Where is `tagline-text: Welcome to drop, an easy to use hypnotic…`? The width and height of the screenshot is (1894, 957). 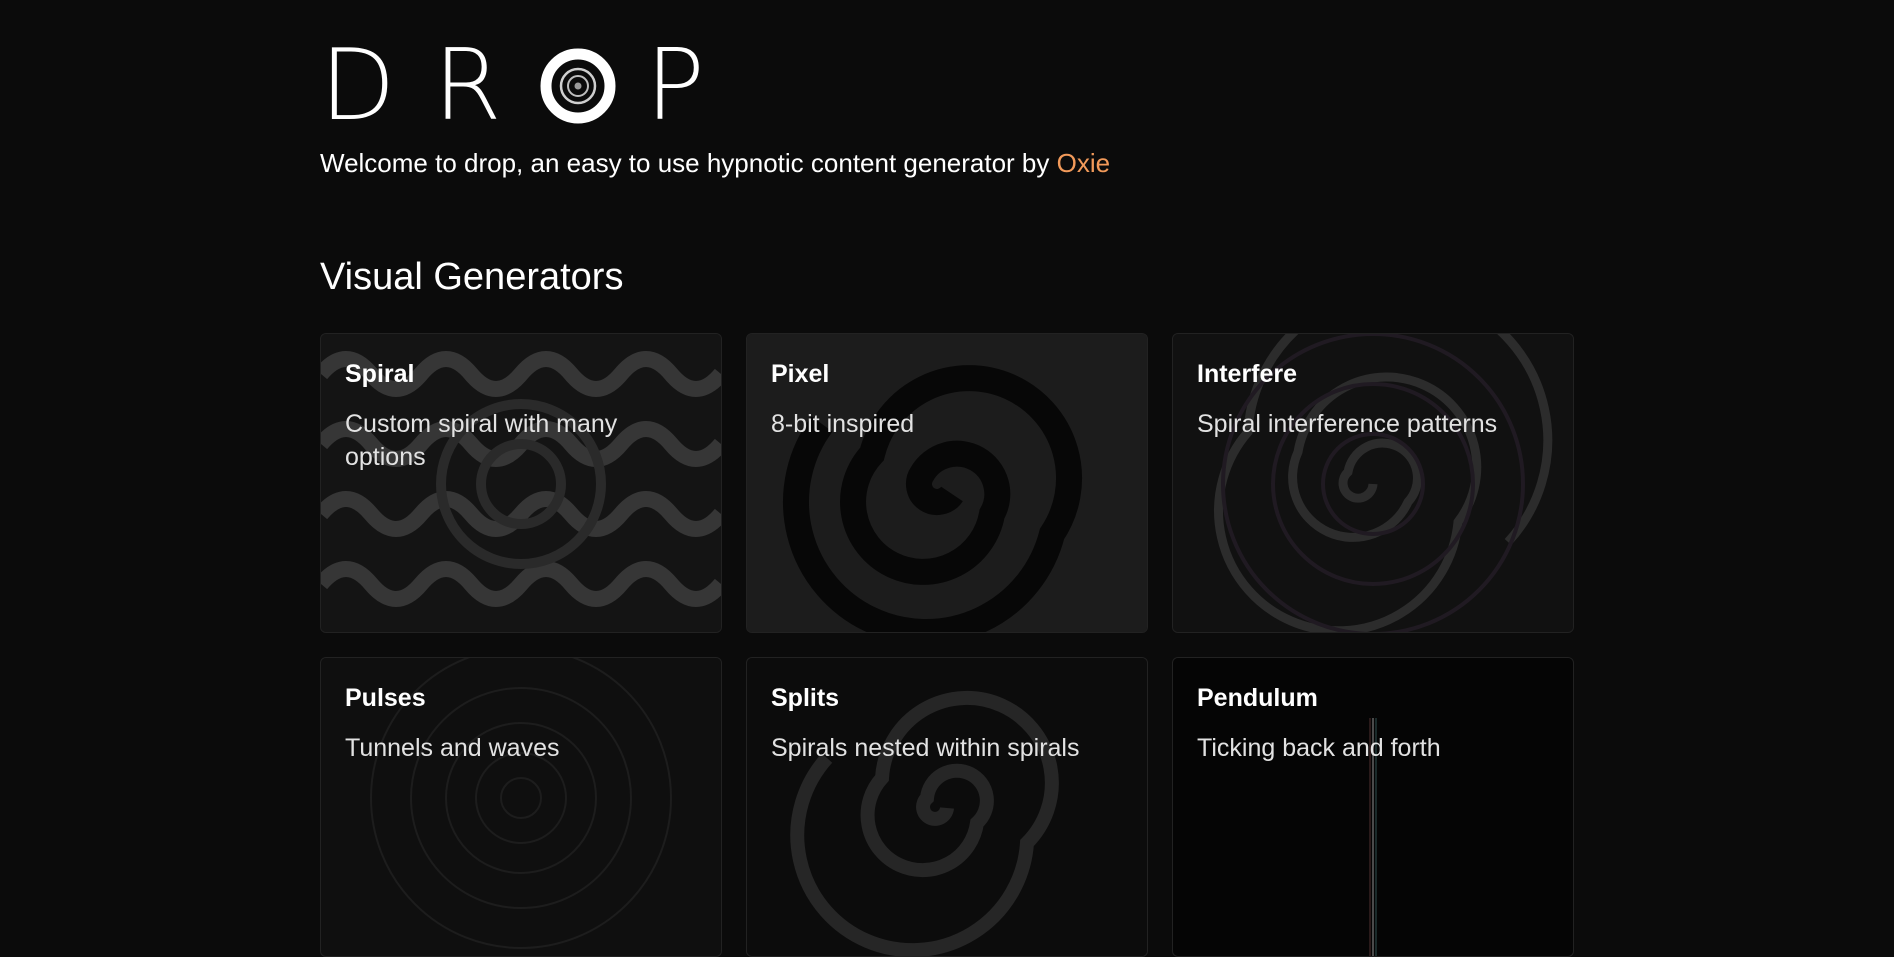 tagline-text: Welcome to drop, an easy to use hypnotic… is located at coordinates (688, 163).